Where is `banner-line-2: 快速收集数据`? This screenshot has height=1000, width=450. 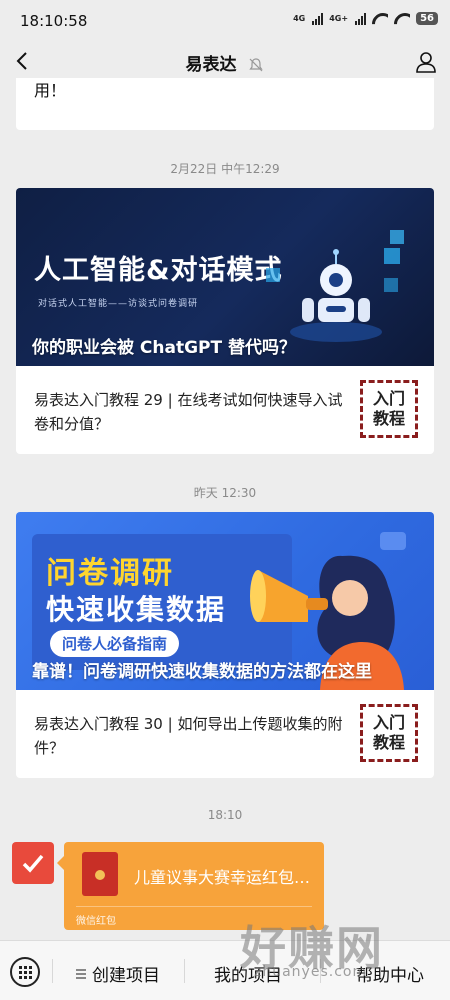
banner-line-2: 快速收集数据 is located at coordinates (136, 609).